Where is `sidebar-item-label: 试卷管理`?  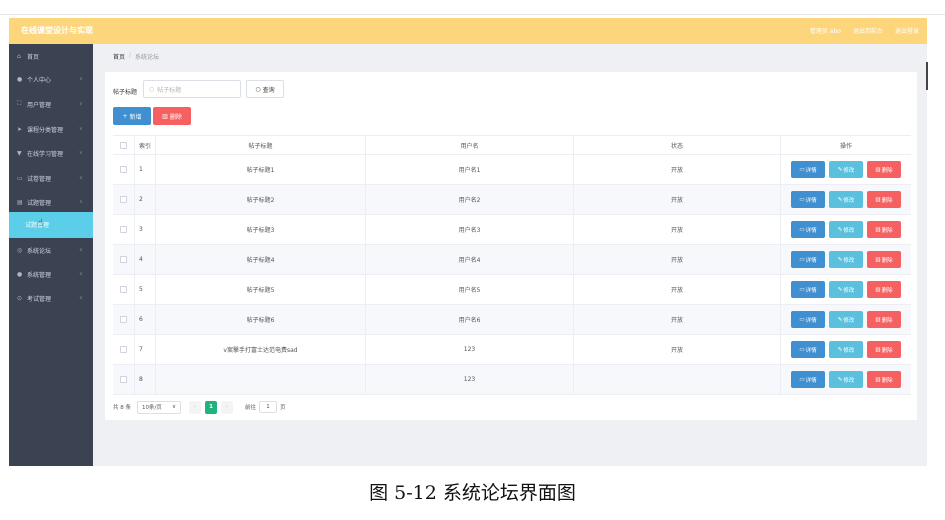
sidebar-item-label: 试卷管理 is located at coordinates (39, 179).